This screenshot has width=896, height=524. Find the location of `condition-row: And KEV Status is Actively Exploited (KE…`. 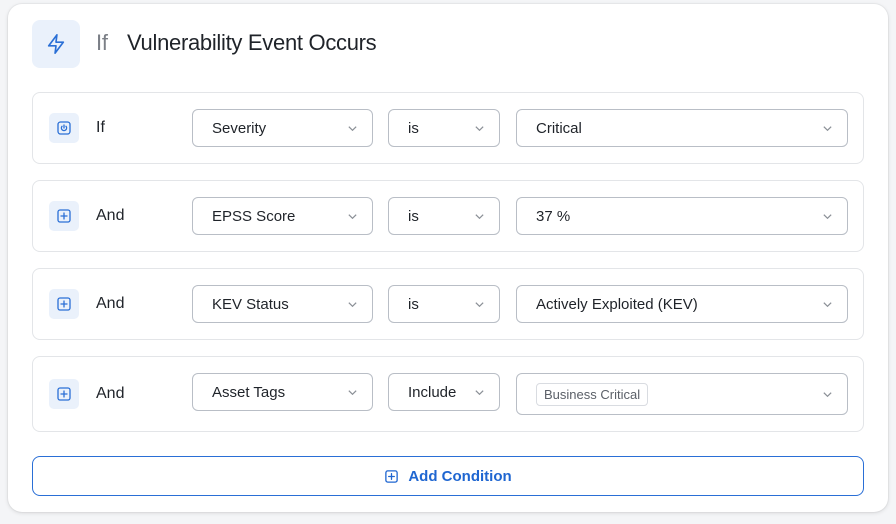

condition-row: And KEV Status is Actively Exploited (KE… is located at coordinates (448, 304).